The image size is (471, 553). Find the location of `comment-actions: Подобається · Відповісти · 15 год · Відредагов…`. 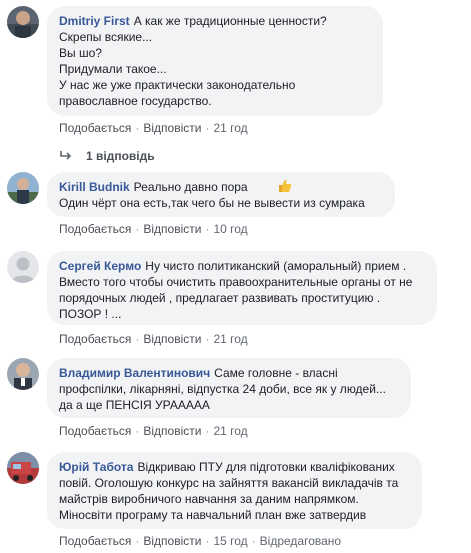

comment-actions: Подобається · Відповісти · 15 год · Відредагов… is located at coordinates (200, 541).